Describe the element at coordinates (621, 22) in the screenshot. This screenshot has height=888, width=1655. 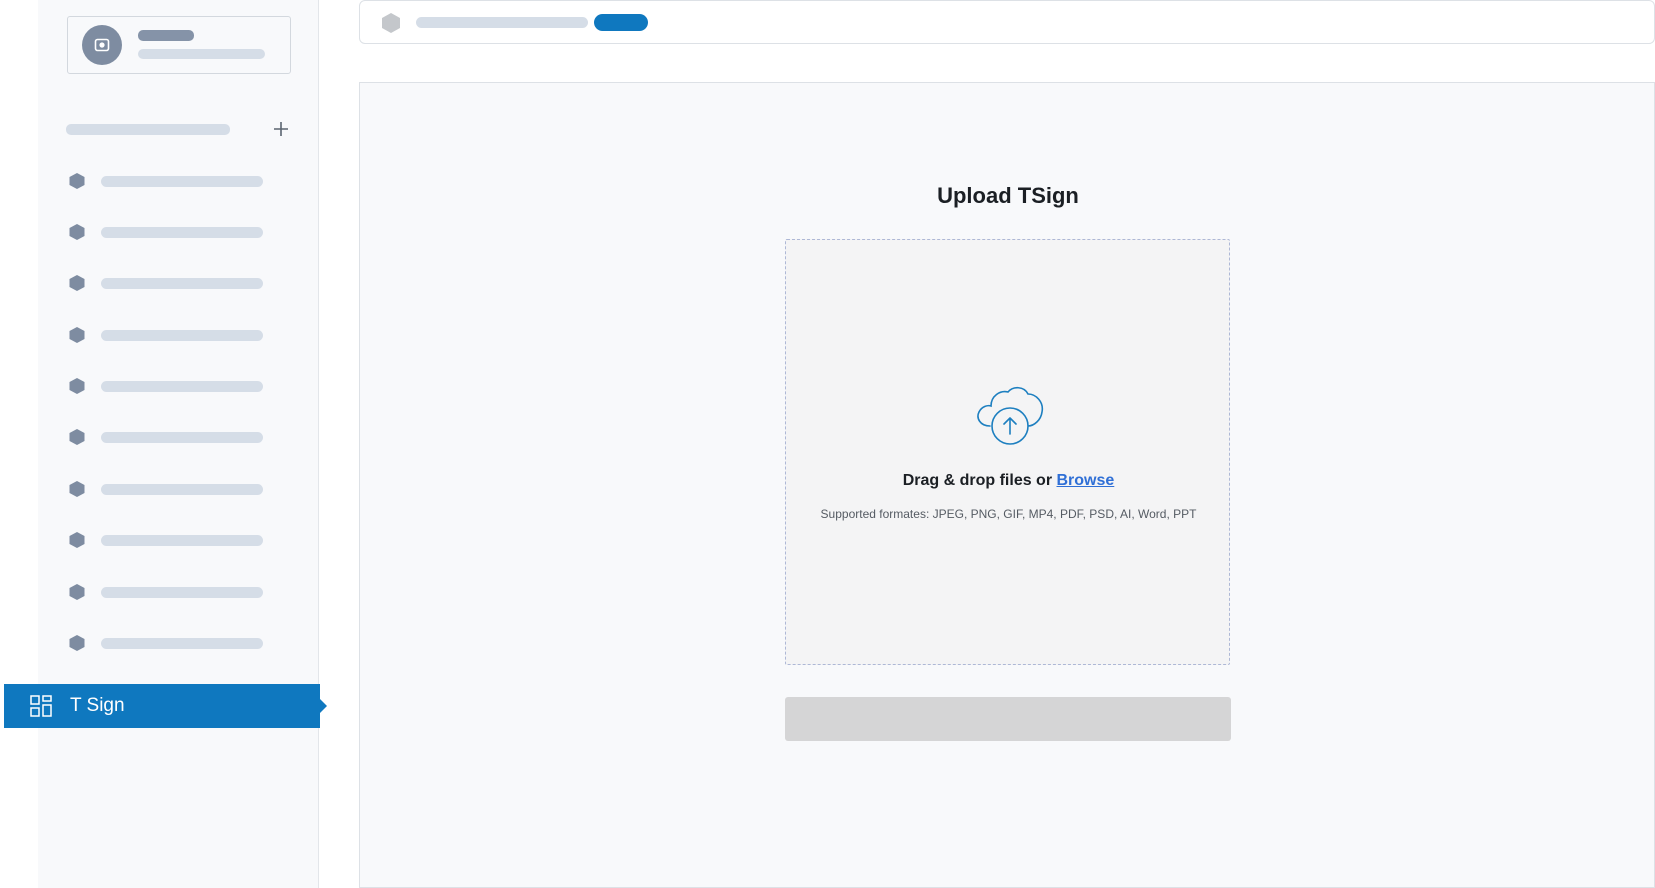
I see `breadcrumb-active-pill` at that location.